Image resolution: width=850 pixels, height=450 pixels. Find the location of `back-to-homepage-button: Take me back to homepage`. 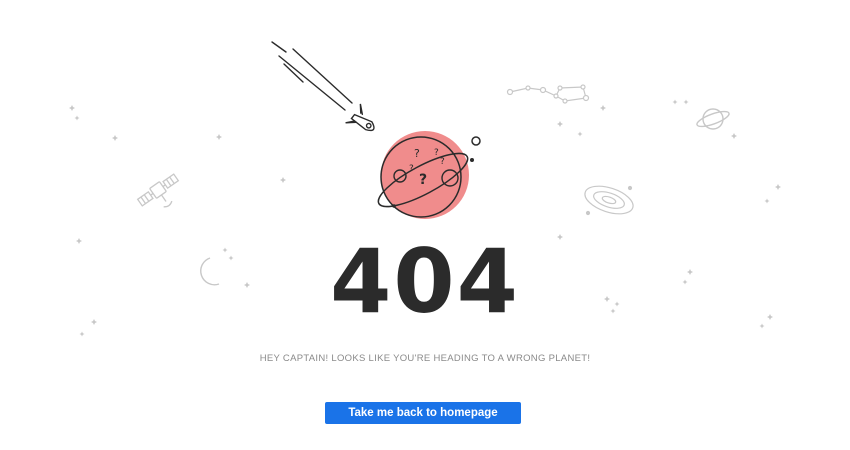

back-to-homepage-button: Take me back to homepage is located at coordinates (423, 413).